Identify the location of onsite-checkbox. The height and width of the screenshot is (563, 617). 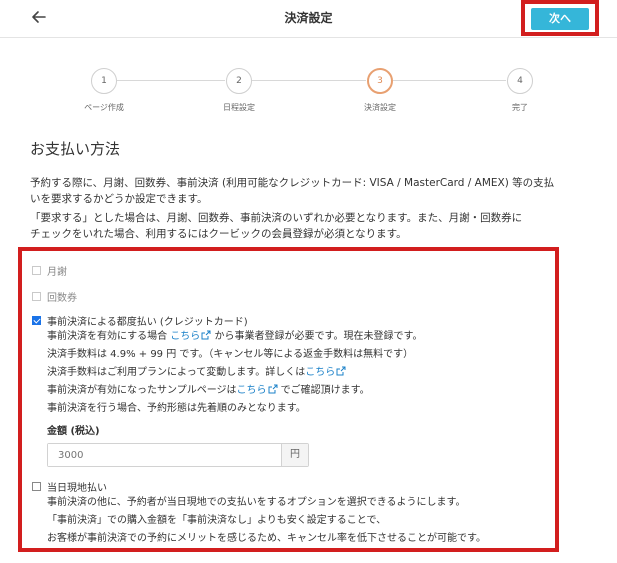
(36, 486).